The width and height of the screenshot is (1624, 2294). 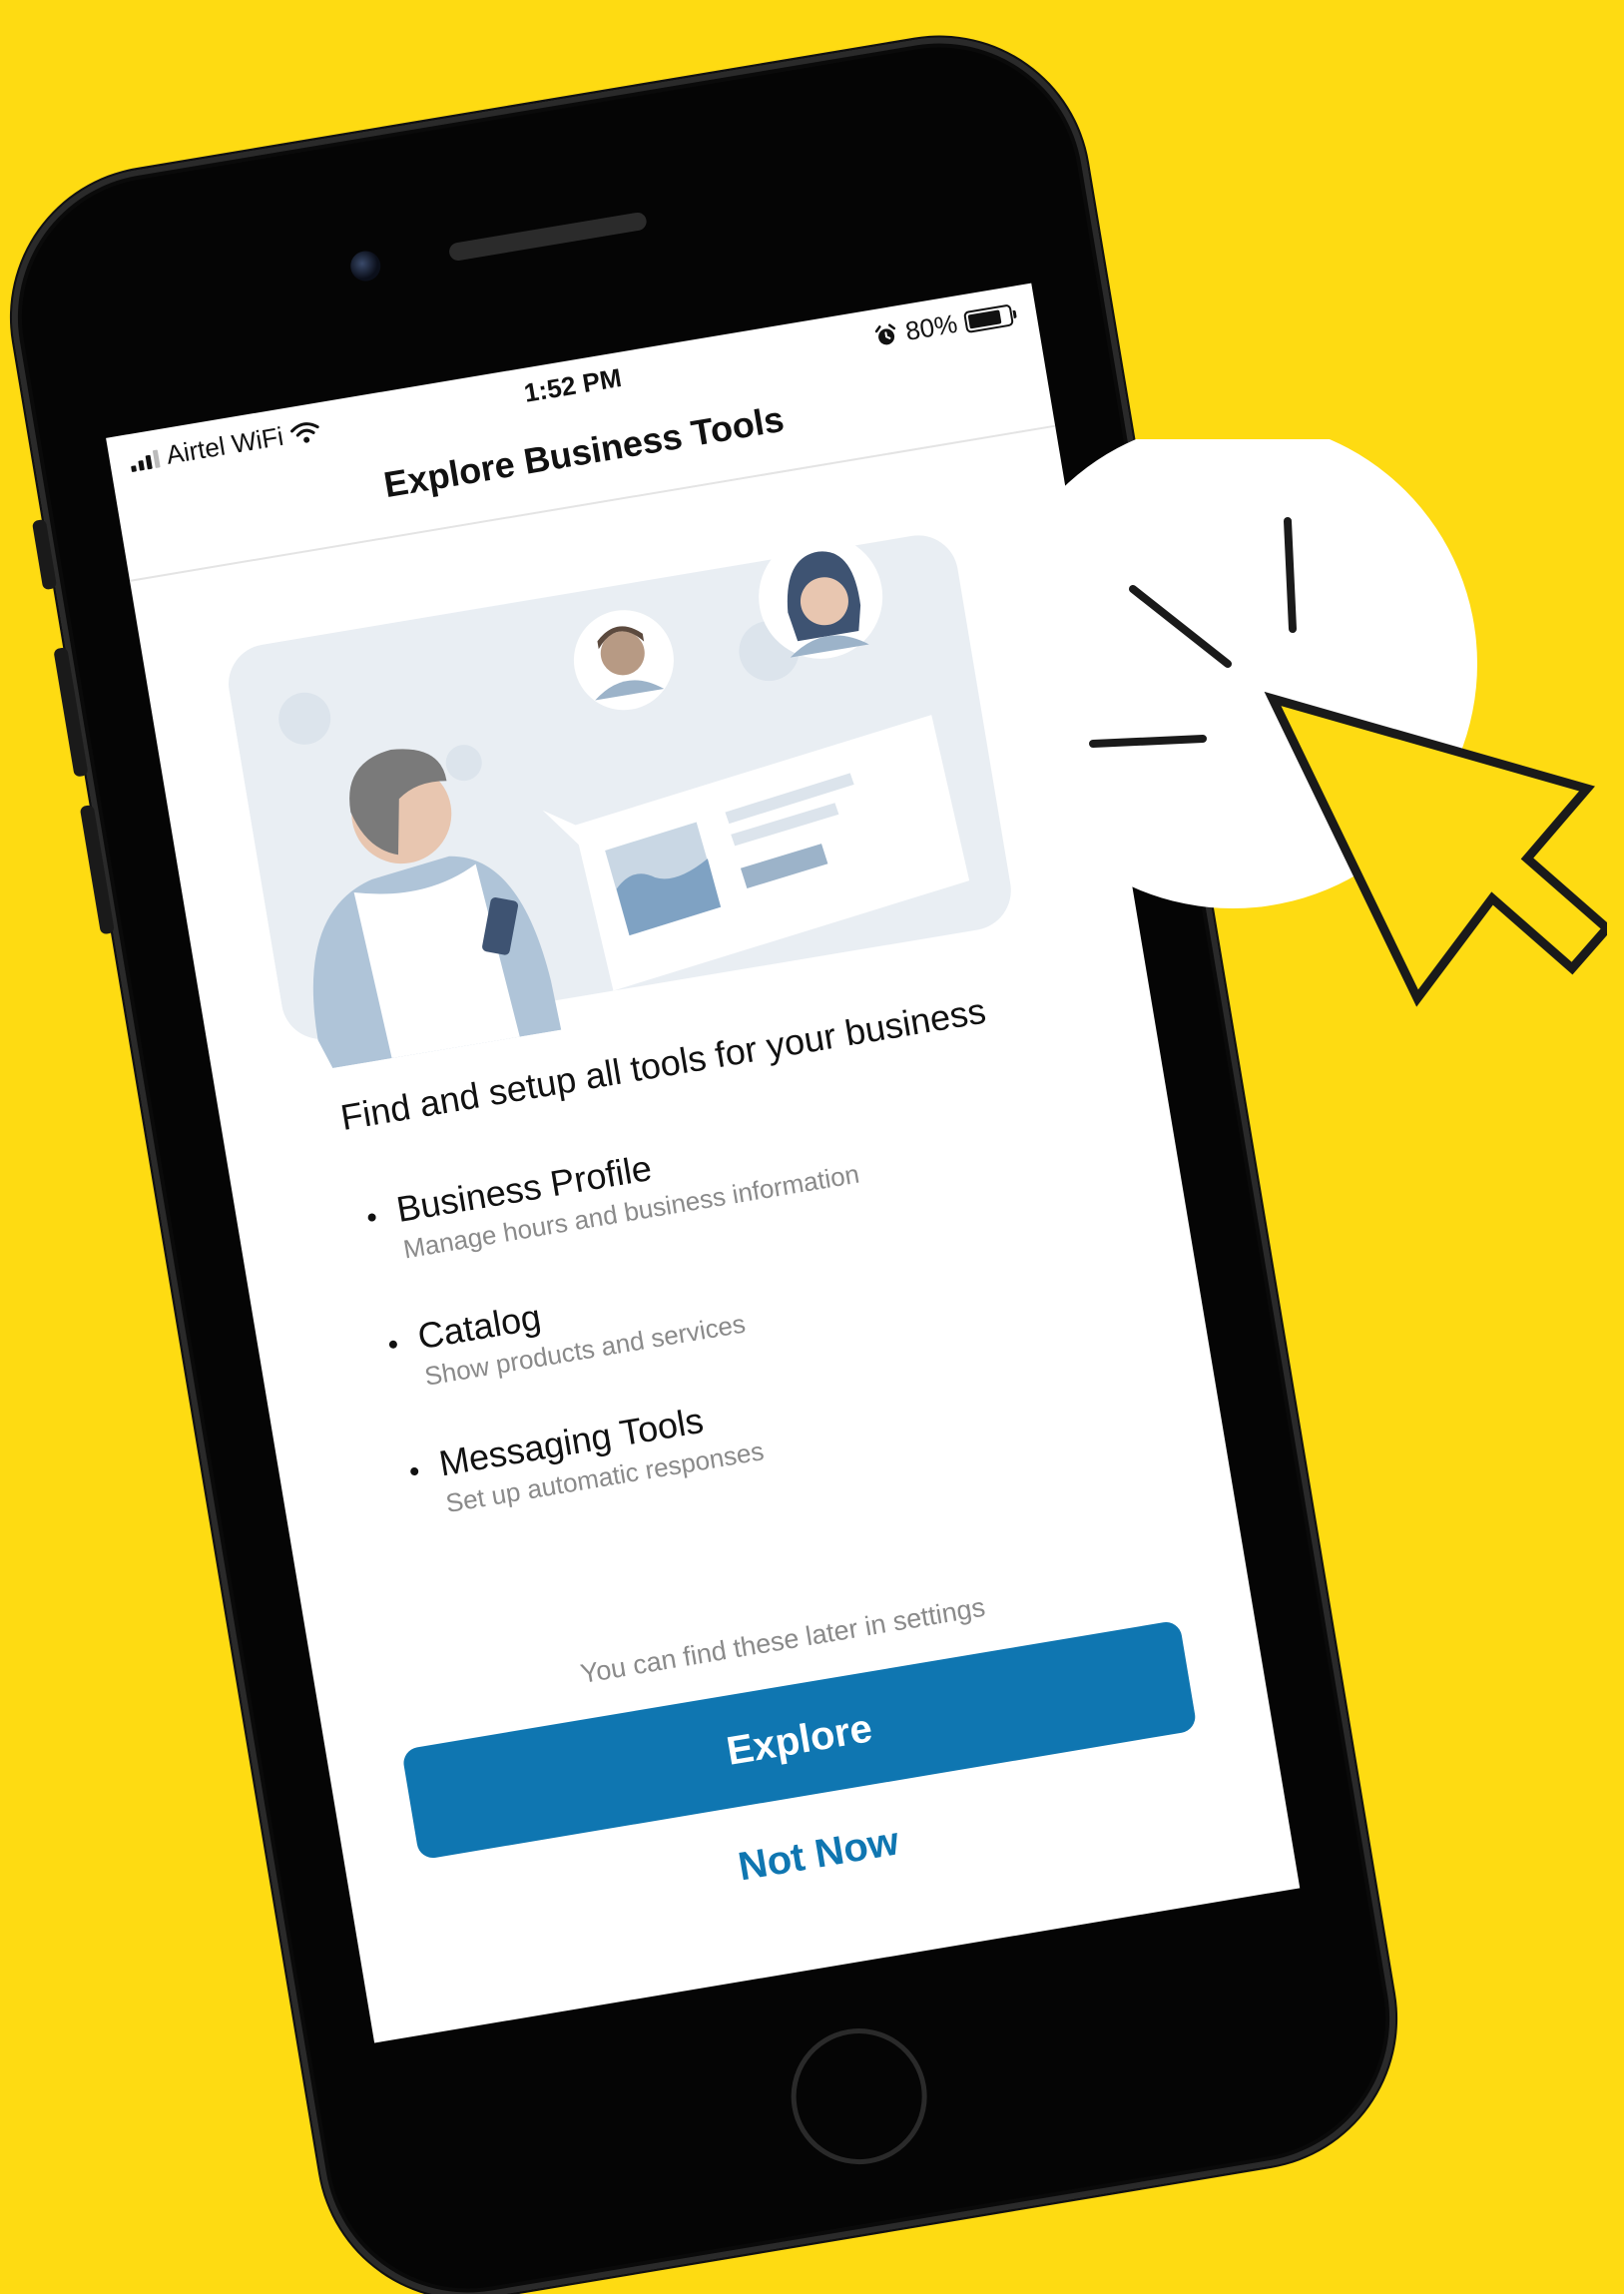 I want to click on home-button, so click(x=859, y=2096).